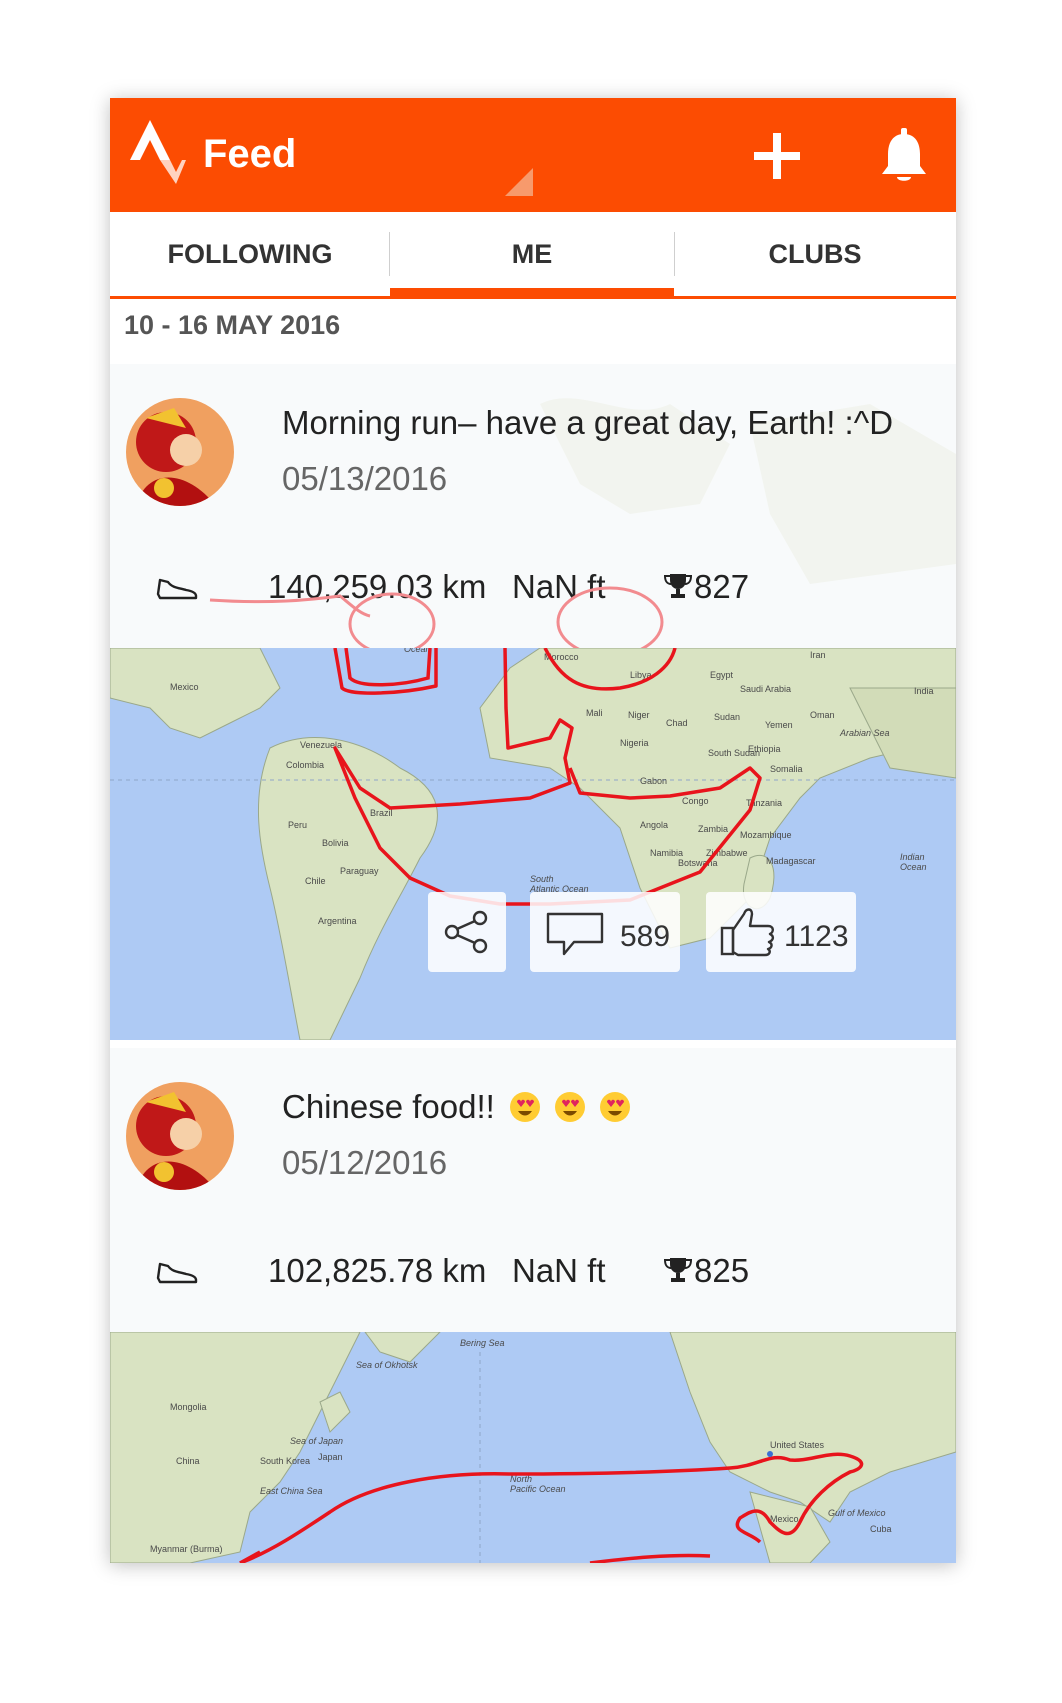 This screenshot has width=1062, height=1703. What do you see at coordinates (781, 932) in the screenshot?
I see `kudos-button: 1123` at bounding box center [781, 932].